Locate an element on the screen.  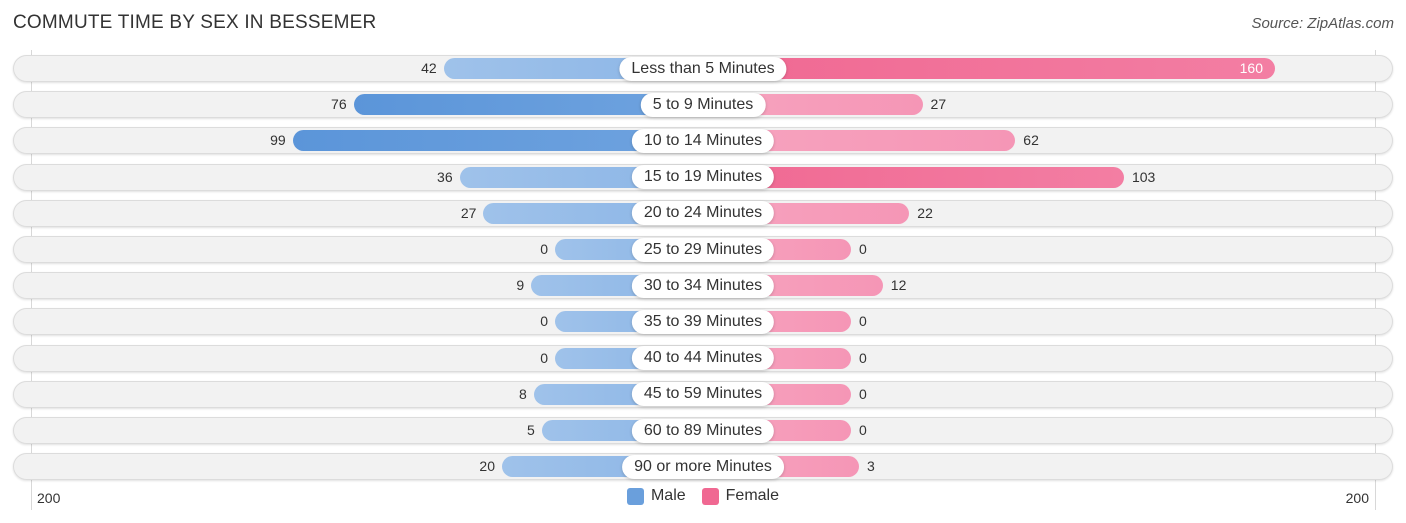
value-label-female: 160 is located at coordinates (1251, 68).